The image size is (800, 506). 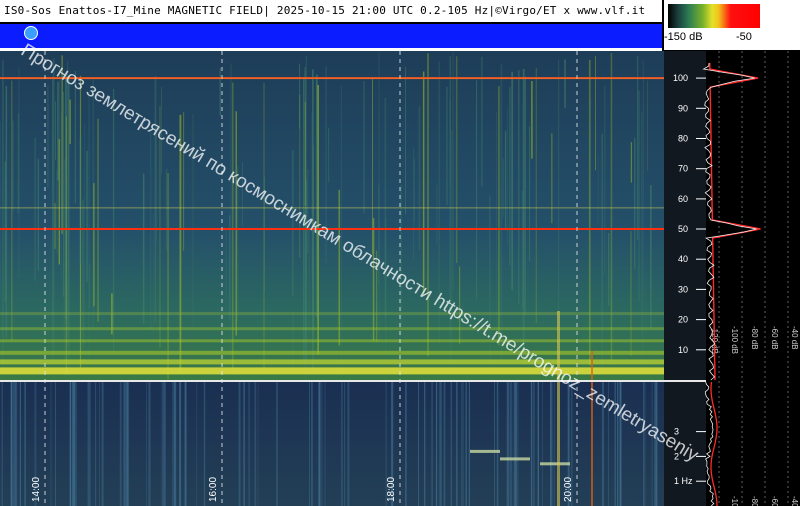 I want to click on color-scale-min: -150 dB, so click(x=683, y=37).